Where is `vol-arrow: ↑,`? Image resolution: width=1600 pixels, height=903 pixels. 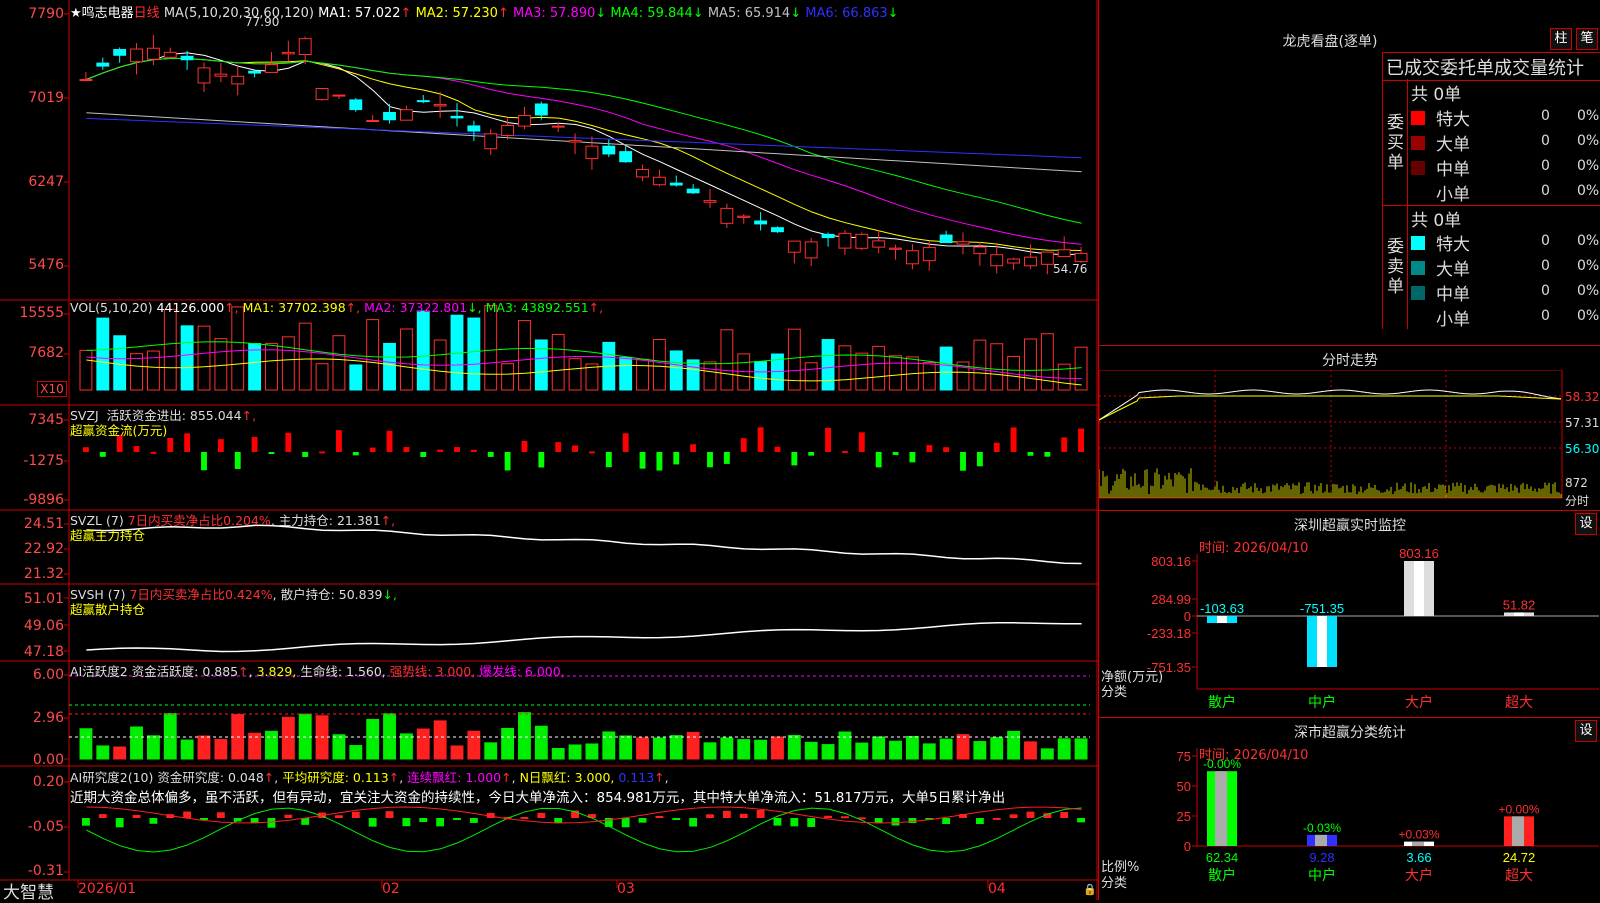
vol-arrow: ↑, is located at coordinates (233, 307).